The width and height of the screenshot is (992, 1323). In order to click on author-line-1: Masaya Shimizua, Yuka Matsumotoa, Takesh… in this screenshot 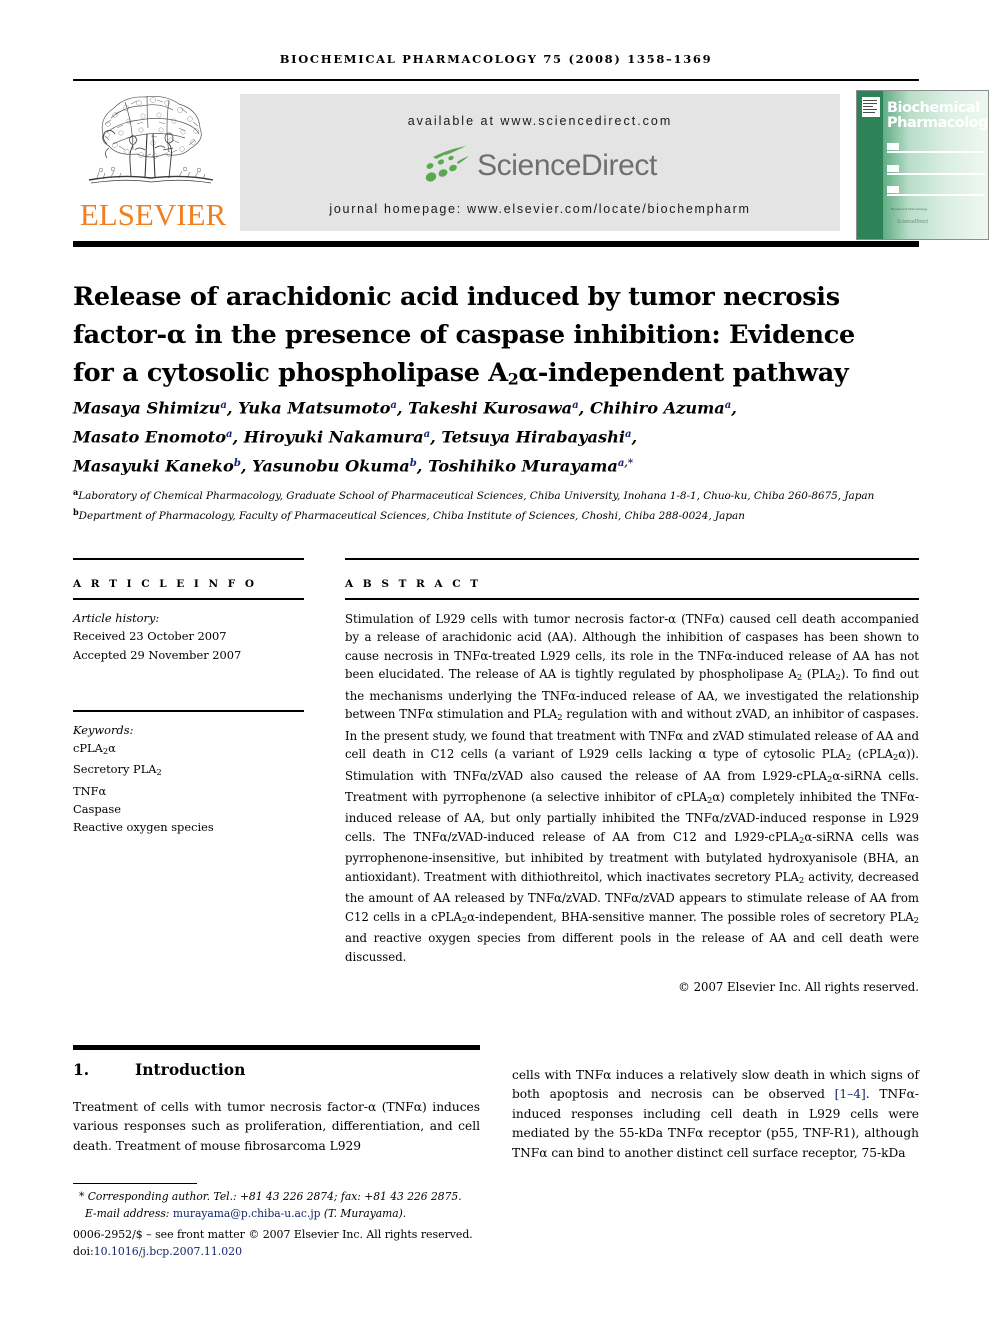, I will do `click(405, 408)`.